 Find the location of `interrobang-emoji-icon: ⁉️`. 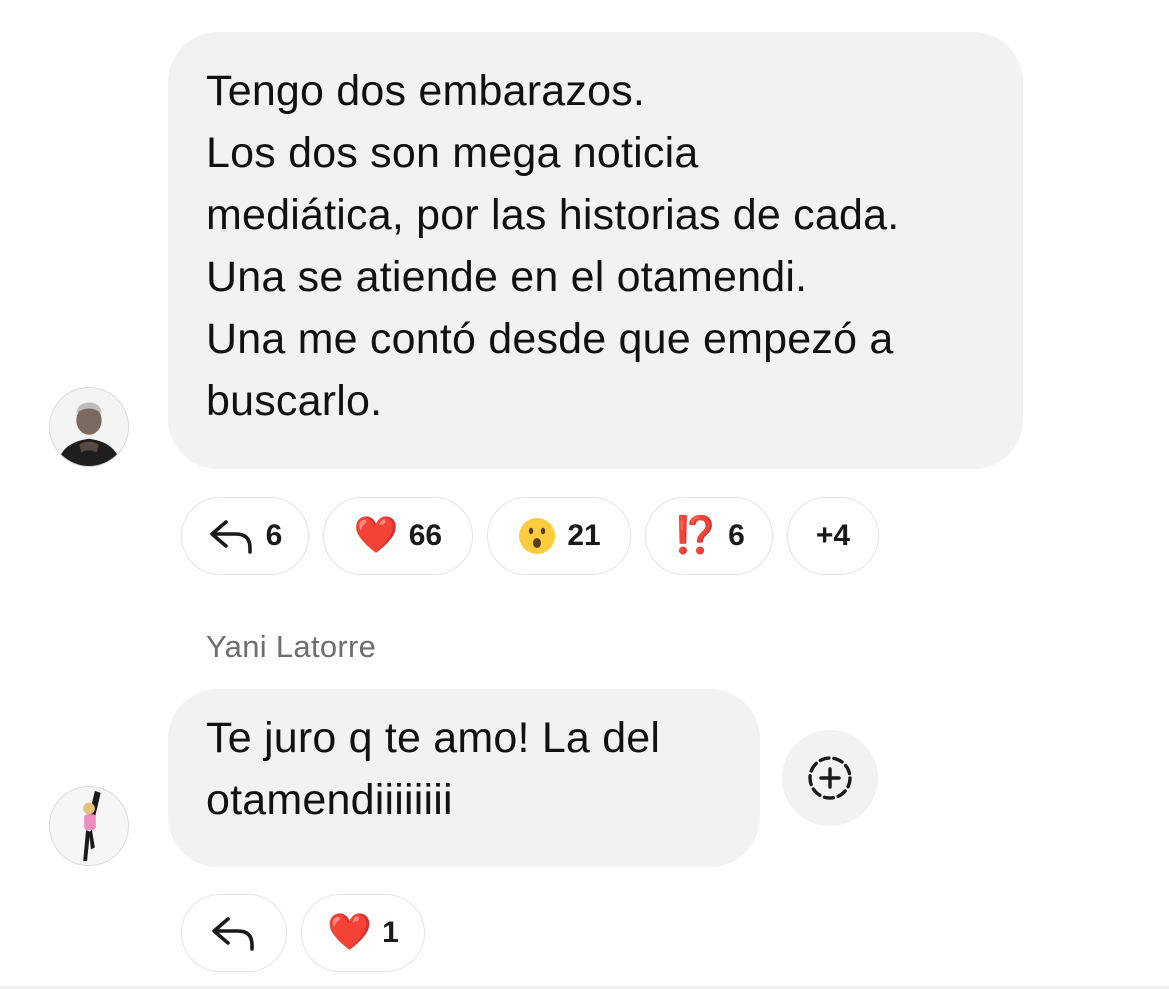

interrobang-emoji-icon: ⁉️ is located at coordinates (696, 535).